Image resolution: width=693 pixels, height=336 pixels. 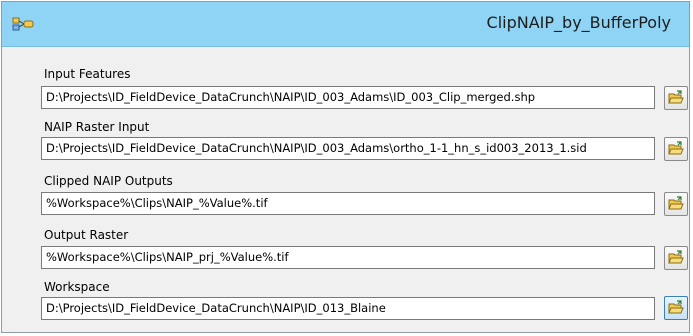 What do you see at coordinates (676, 204) in the screenshot?
I see `browse-button-clipped-outputs` at bounding box center [676, 204].